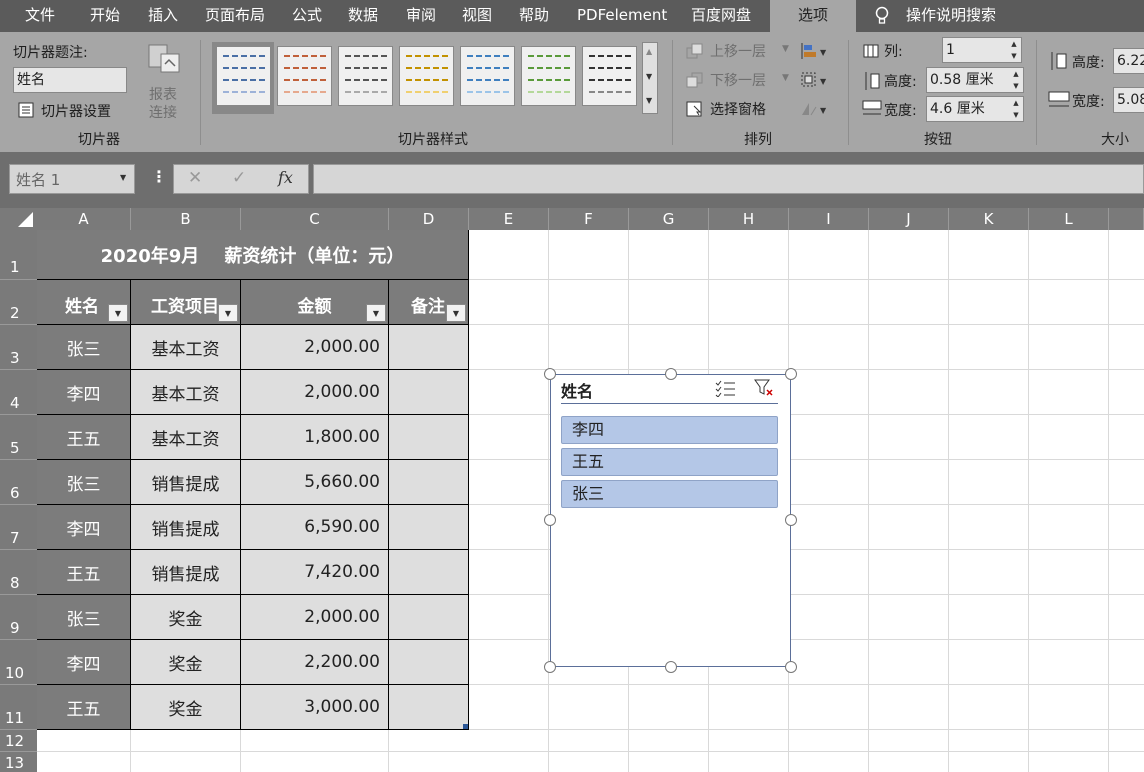 This screenshot has height=772, width=1144. Describe the element at coordinates (84, 219) in the screenshot. I see `column-header: A` at that location.